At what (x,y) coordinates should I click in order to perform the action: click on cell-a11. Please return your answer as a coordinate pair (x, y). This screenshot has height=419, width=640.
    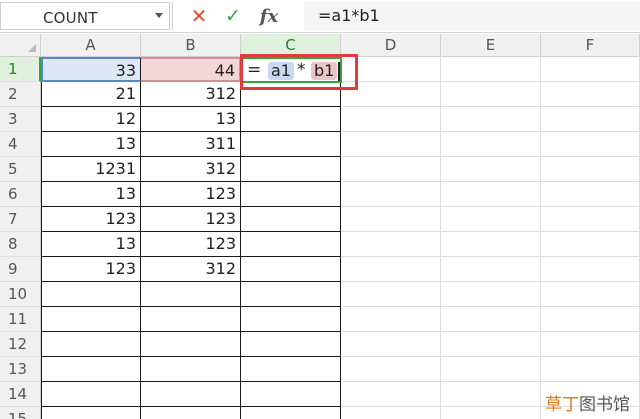
    Looking at the image, I should click on (91, 319).